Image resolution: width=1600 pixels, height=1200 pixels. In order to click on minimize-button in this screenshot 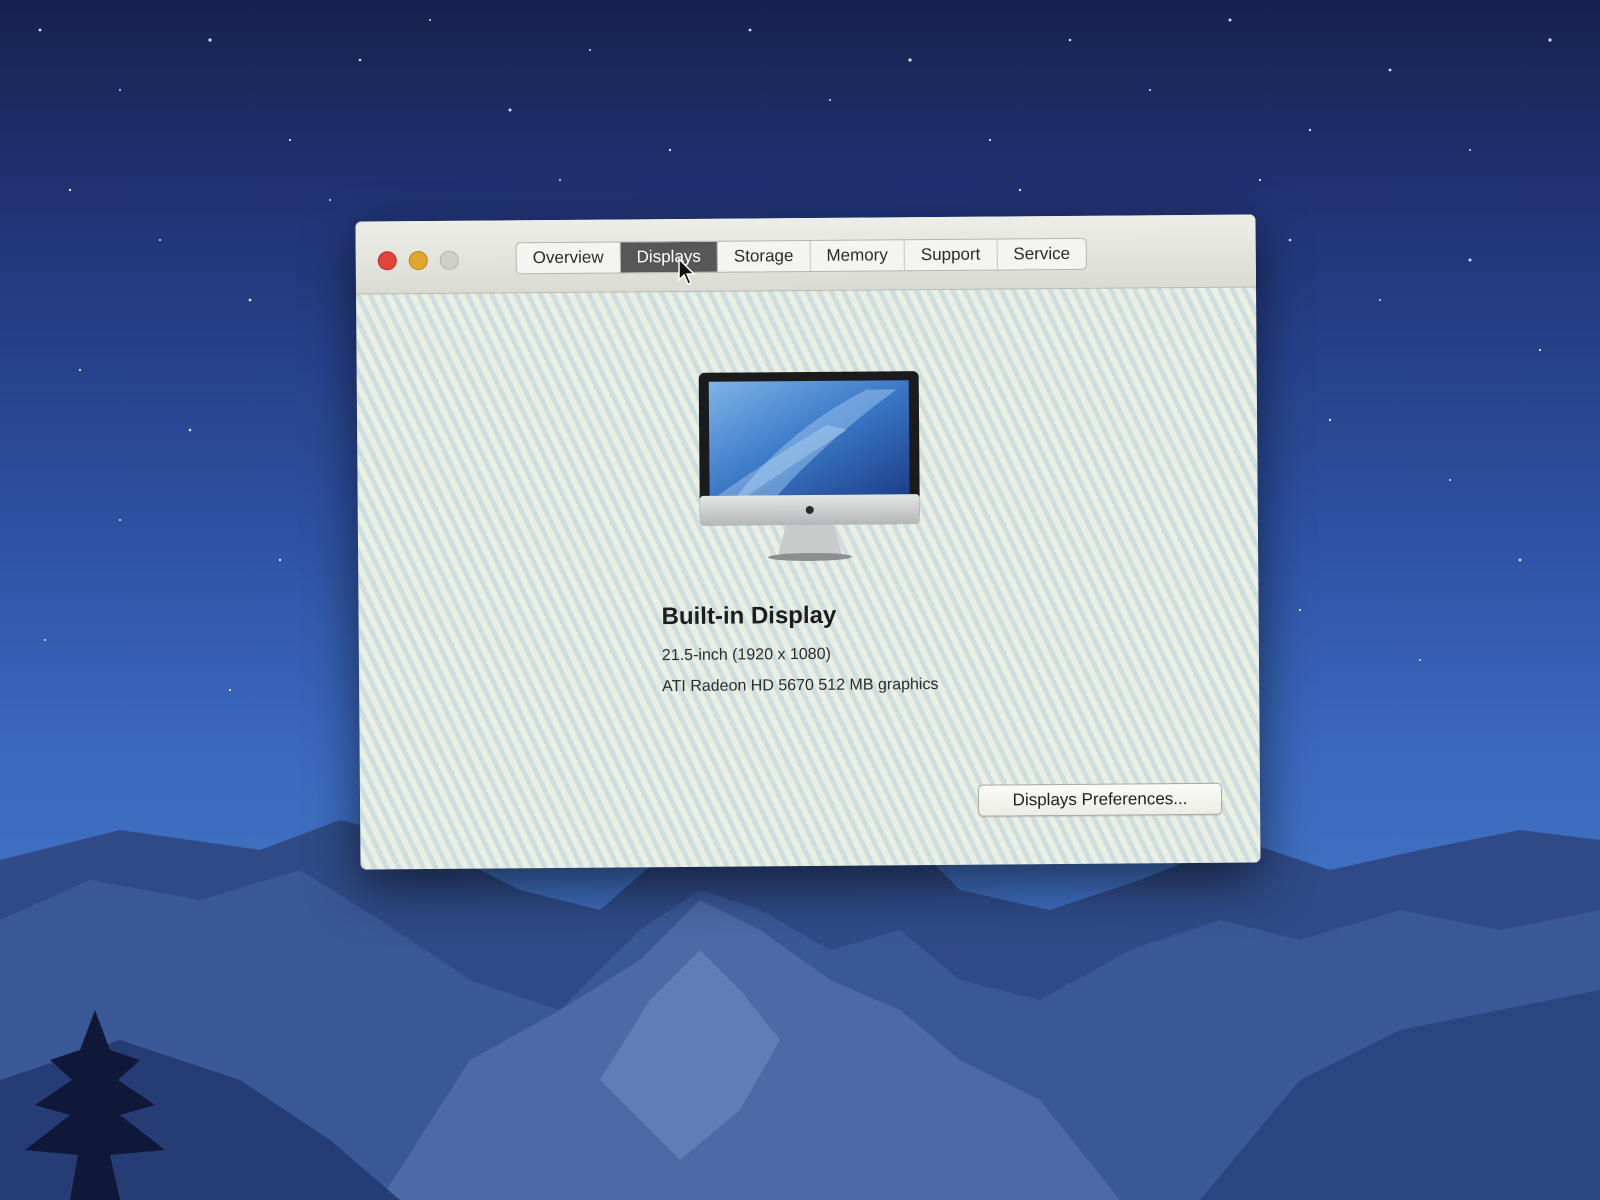, I will do `click(418, 260)`.